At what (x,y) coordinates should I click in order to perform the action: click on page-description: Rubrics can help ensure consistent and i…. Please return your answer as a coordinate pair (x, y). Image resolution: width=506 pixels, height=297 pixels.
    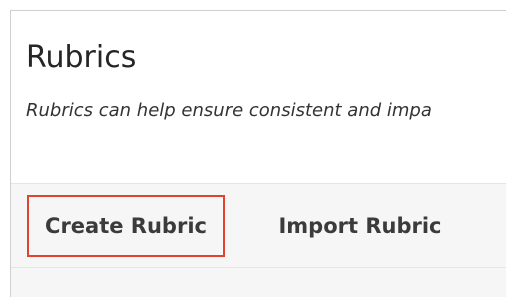
    Looking at the image, I should click on (229, 110).